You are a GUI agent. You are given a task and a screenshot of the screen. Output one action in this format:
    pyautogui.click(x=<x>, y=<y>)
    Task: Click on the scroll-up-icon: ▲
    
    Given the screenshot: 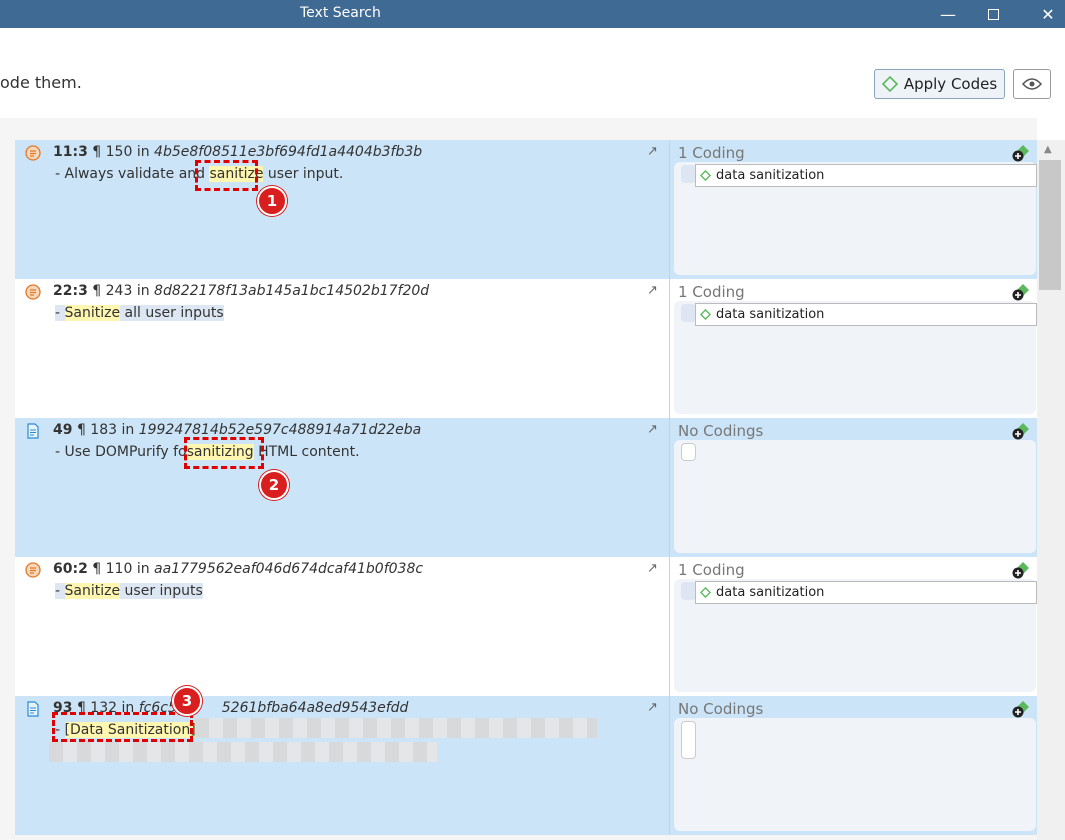 What is the action you would take?
    pyautogui.click(x=1048, y=149)
    